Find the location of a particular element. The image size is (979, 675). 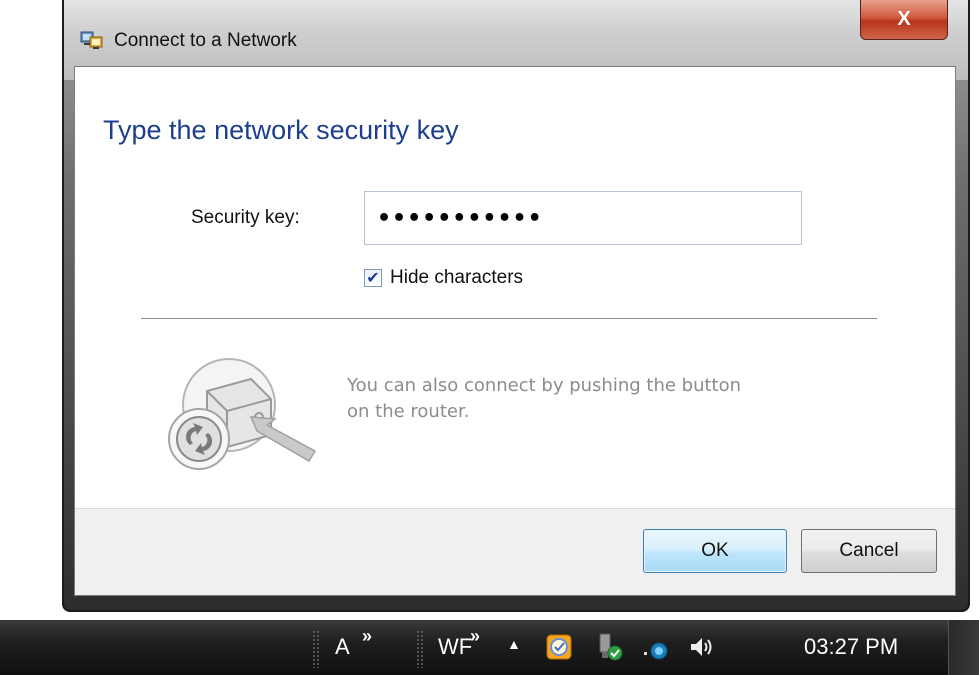

show-hidden-icons-icon: ▲ is located at coordinates (514, 644).